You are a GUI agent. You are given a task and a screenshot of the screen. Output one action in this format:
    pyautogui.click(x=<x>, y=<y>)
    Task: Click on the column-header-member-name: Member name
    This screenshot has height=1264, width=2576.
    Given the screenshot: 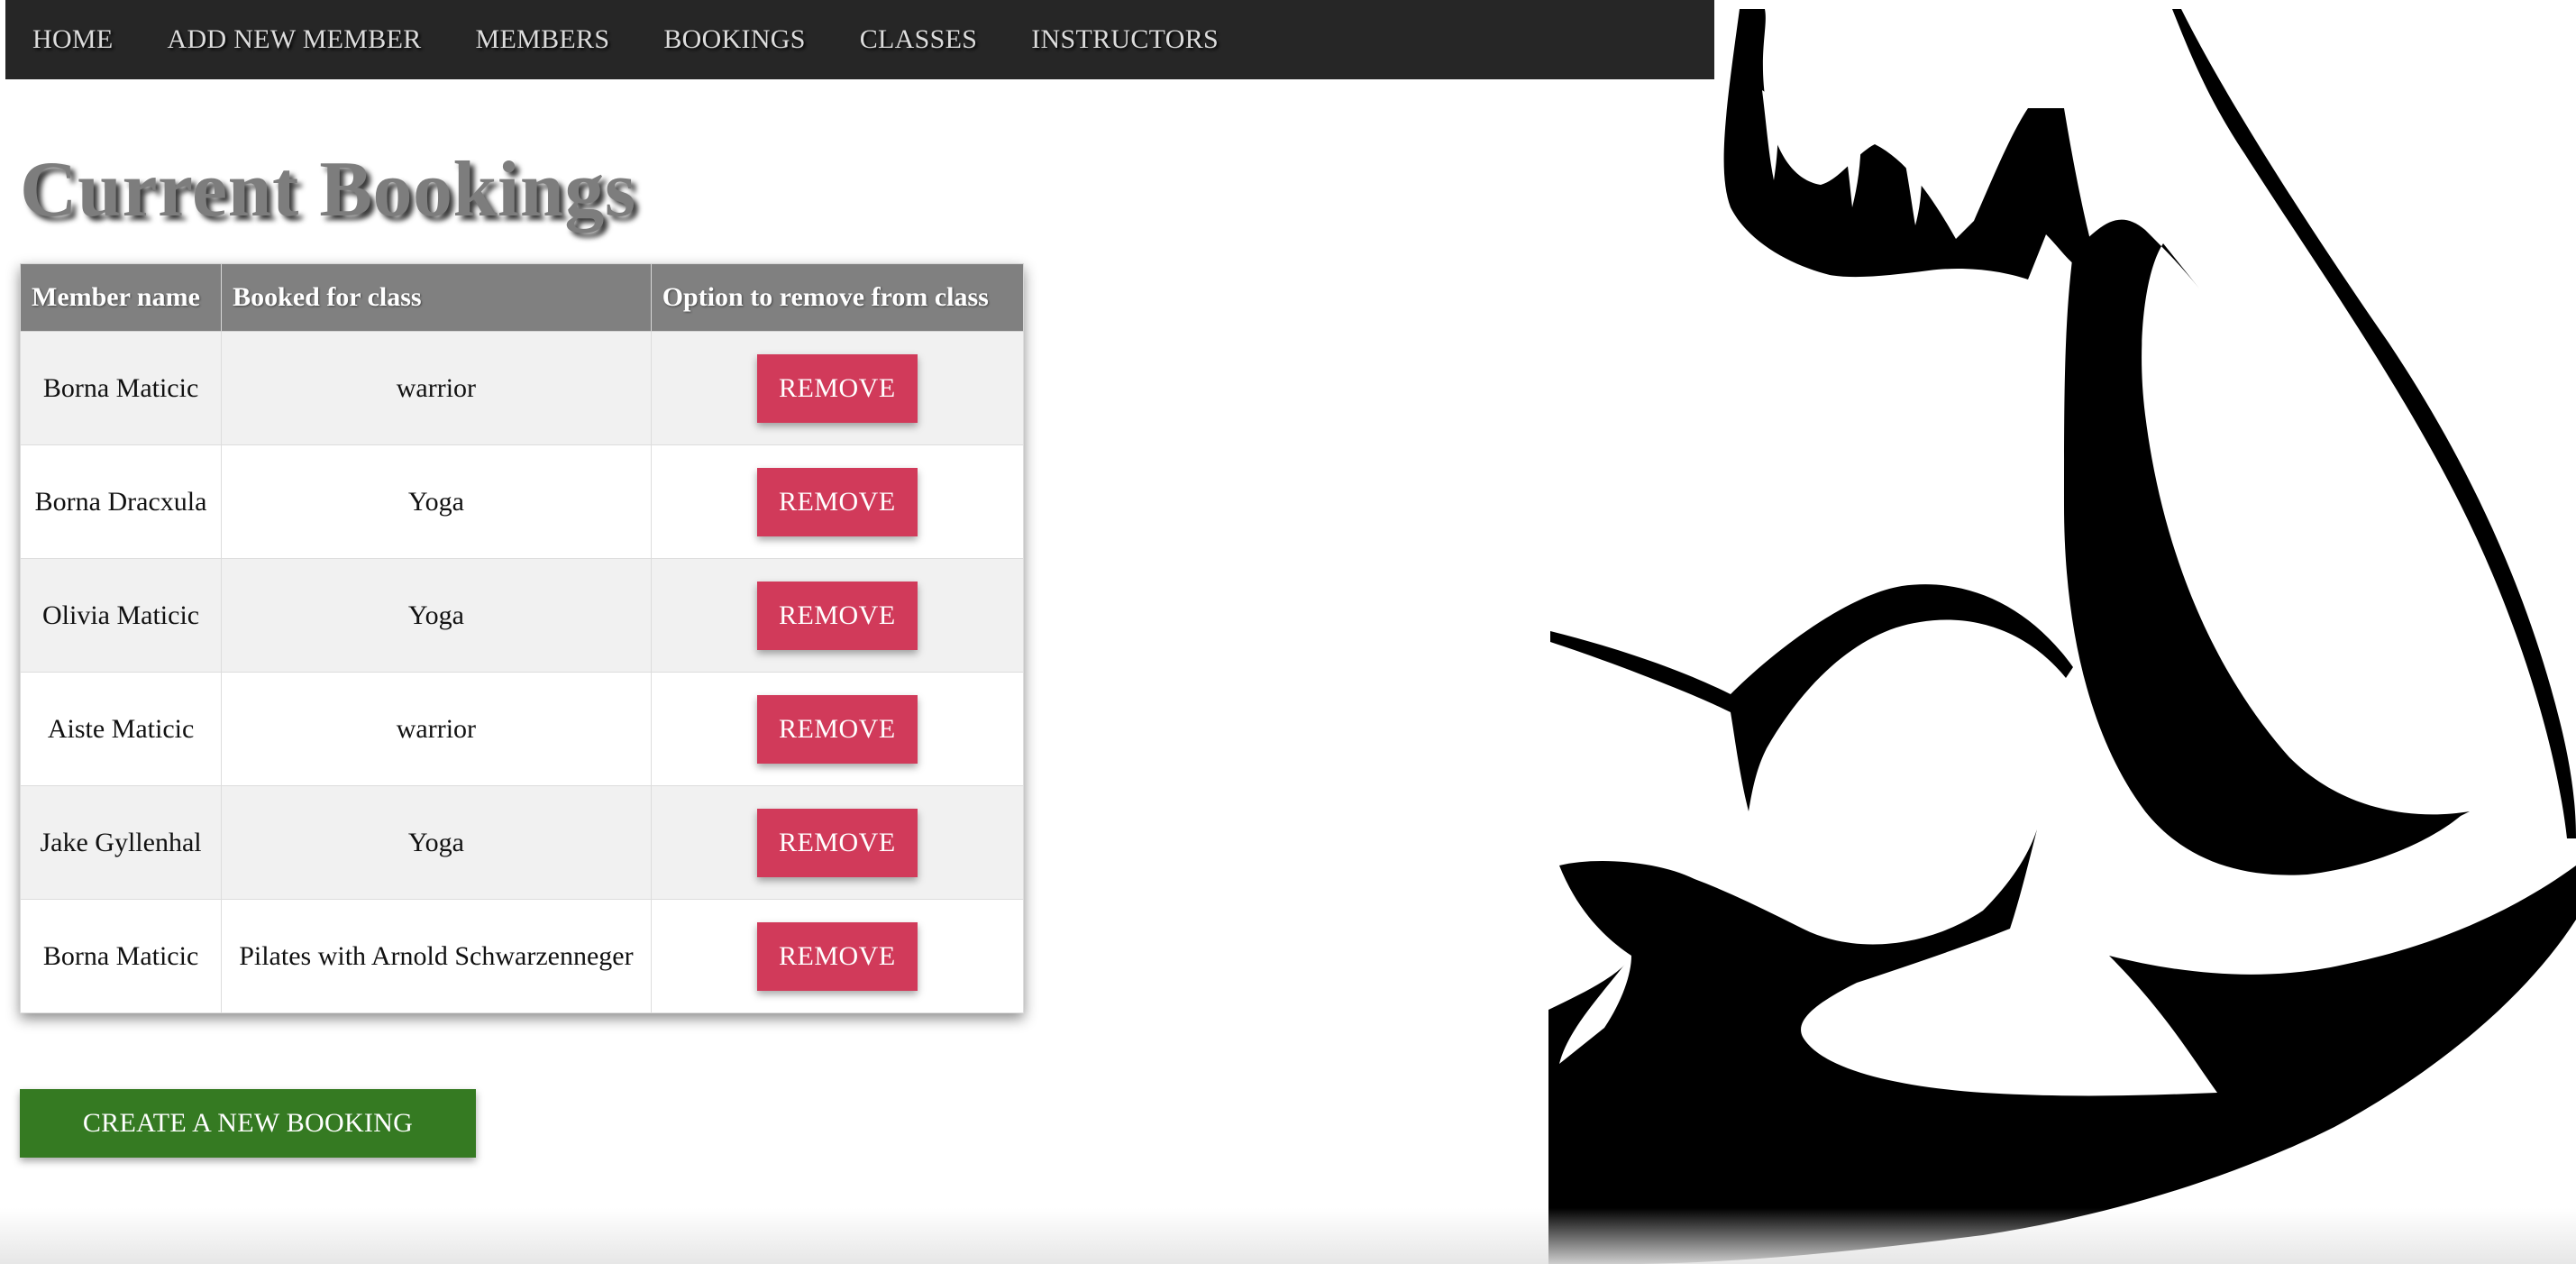 What is the action you would take?
    pyautogui.click(x=121, y=297)
    